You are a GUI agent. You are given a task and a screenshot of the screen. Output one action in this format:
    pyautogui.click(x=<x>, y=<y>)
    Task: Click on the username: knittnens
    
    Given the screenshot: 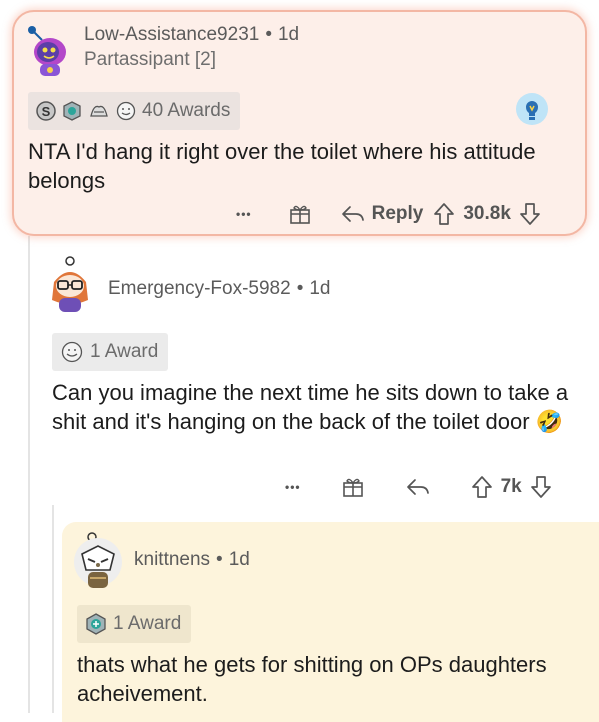 What is the action you would take?
    pyautogui.click(x=172, y=559)
    